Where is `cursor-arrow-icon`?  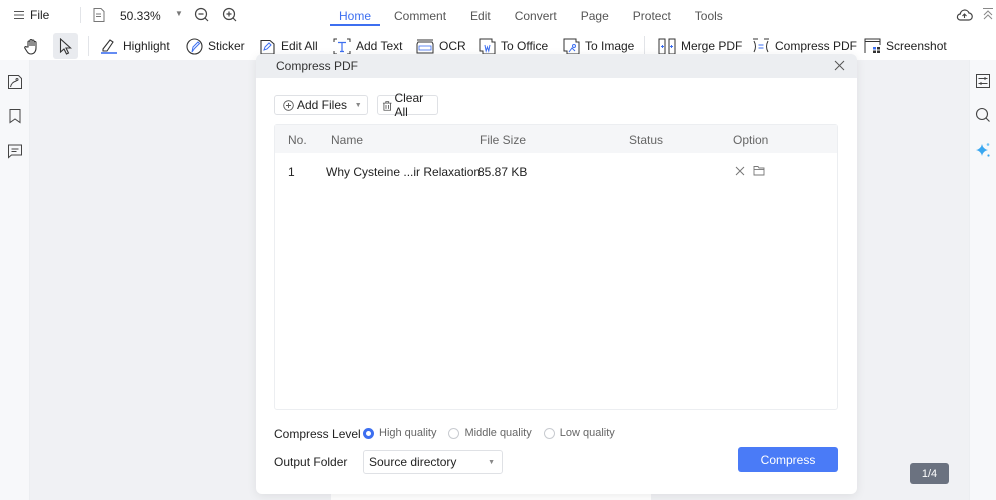
cursor-arrow-icon is located at coordinates (65, 46).